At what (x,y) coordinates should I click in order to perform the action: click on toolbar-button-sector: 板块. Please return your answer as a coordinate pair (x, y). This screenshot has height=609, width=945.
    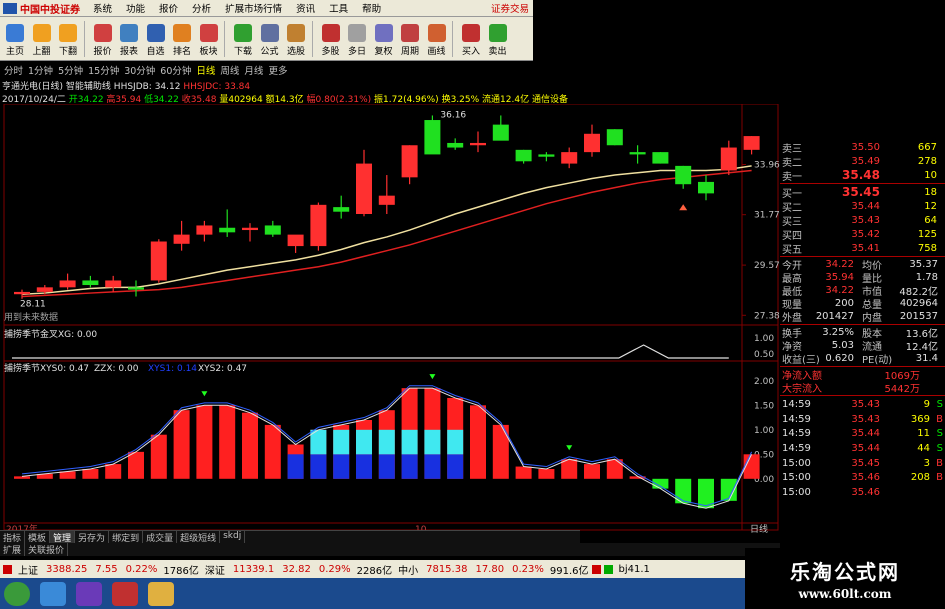
    Looking at the image, I should click on (209, 37).